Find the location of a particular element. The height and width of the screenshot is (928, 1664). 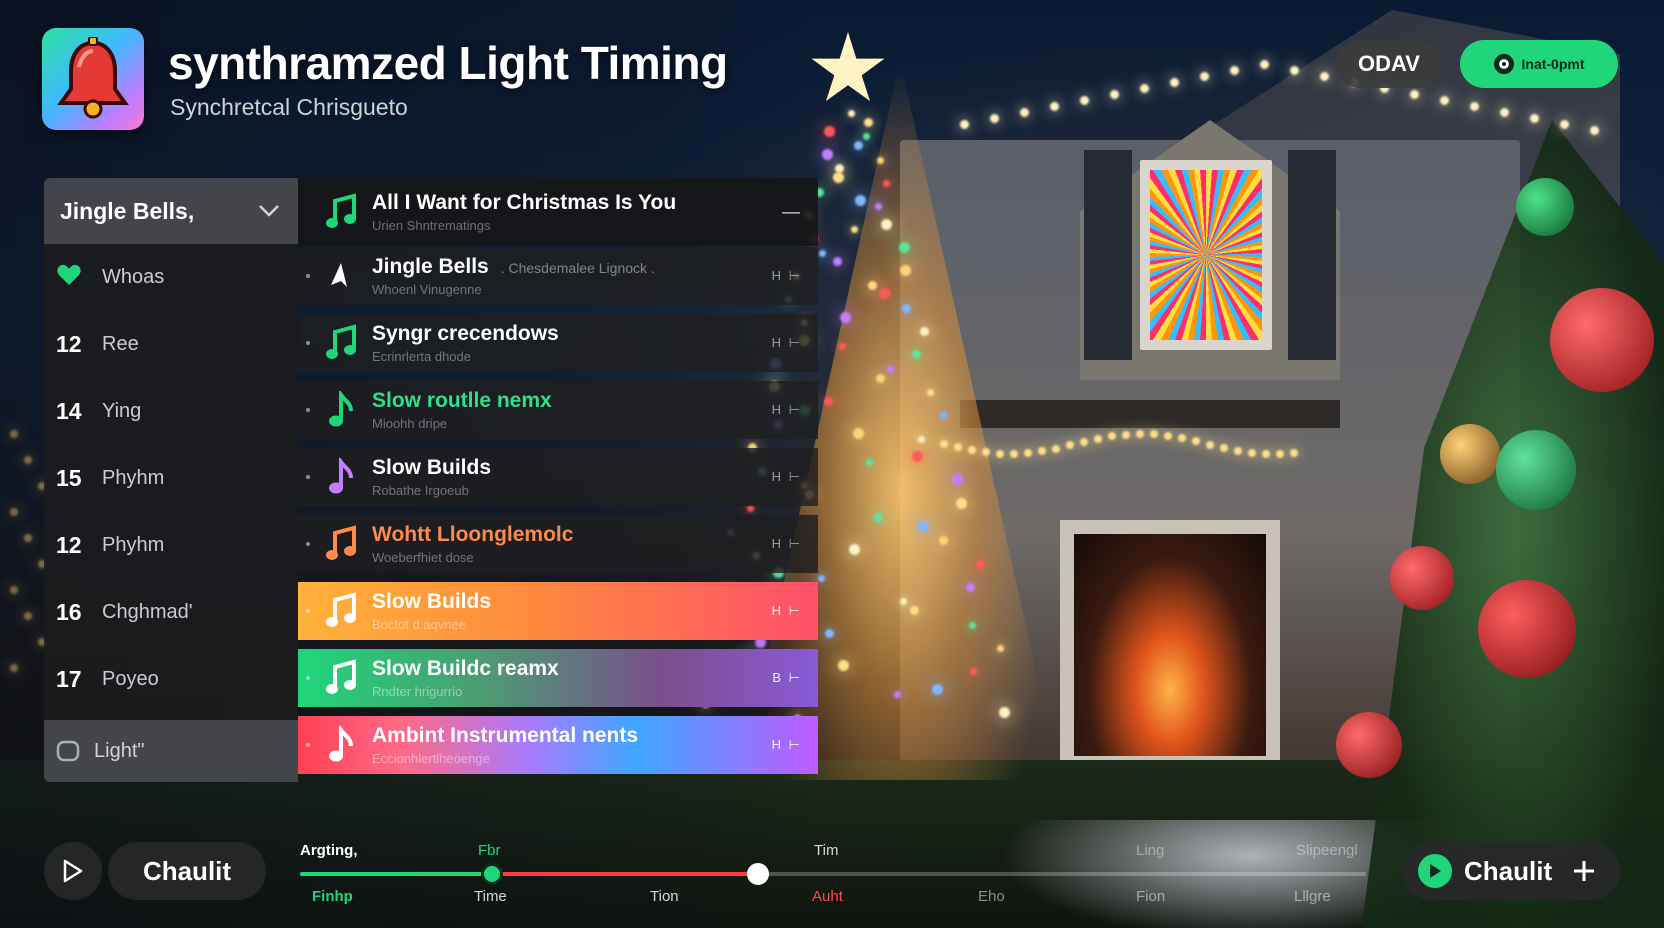

play-button is located at coordinates (73, 871).